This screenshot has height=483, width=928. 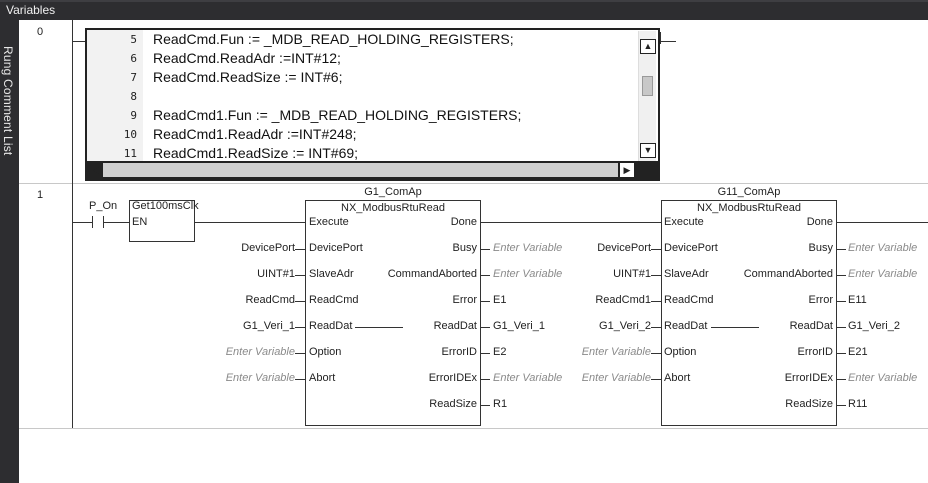 What do you see at coordinates (627, 170) in the screenshot?
I see `scroll-right-button: ▶` at bounding box center [627, 170].